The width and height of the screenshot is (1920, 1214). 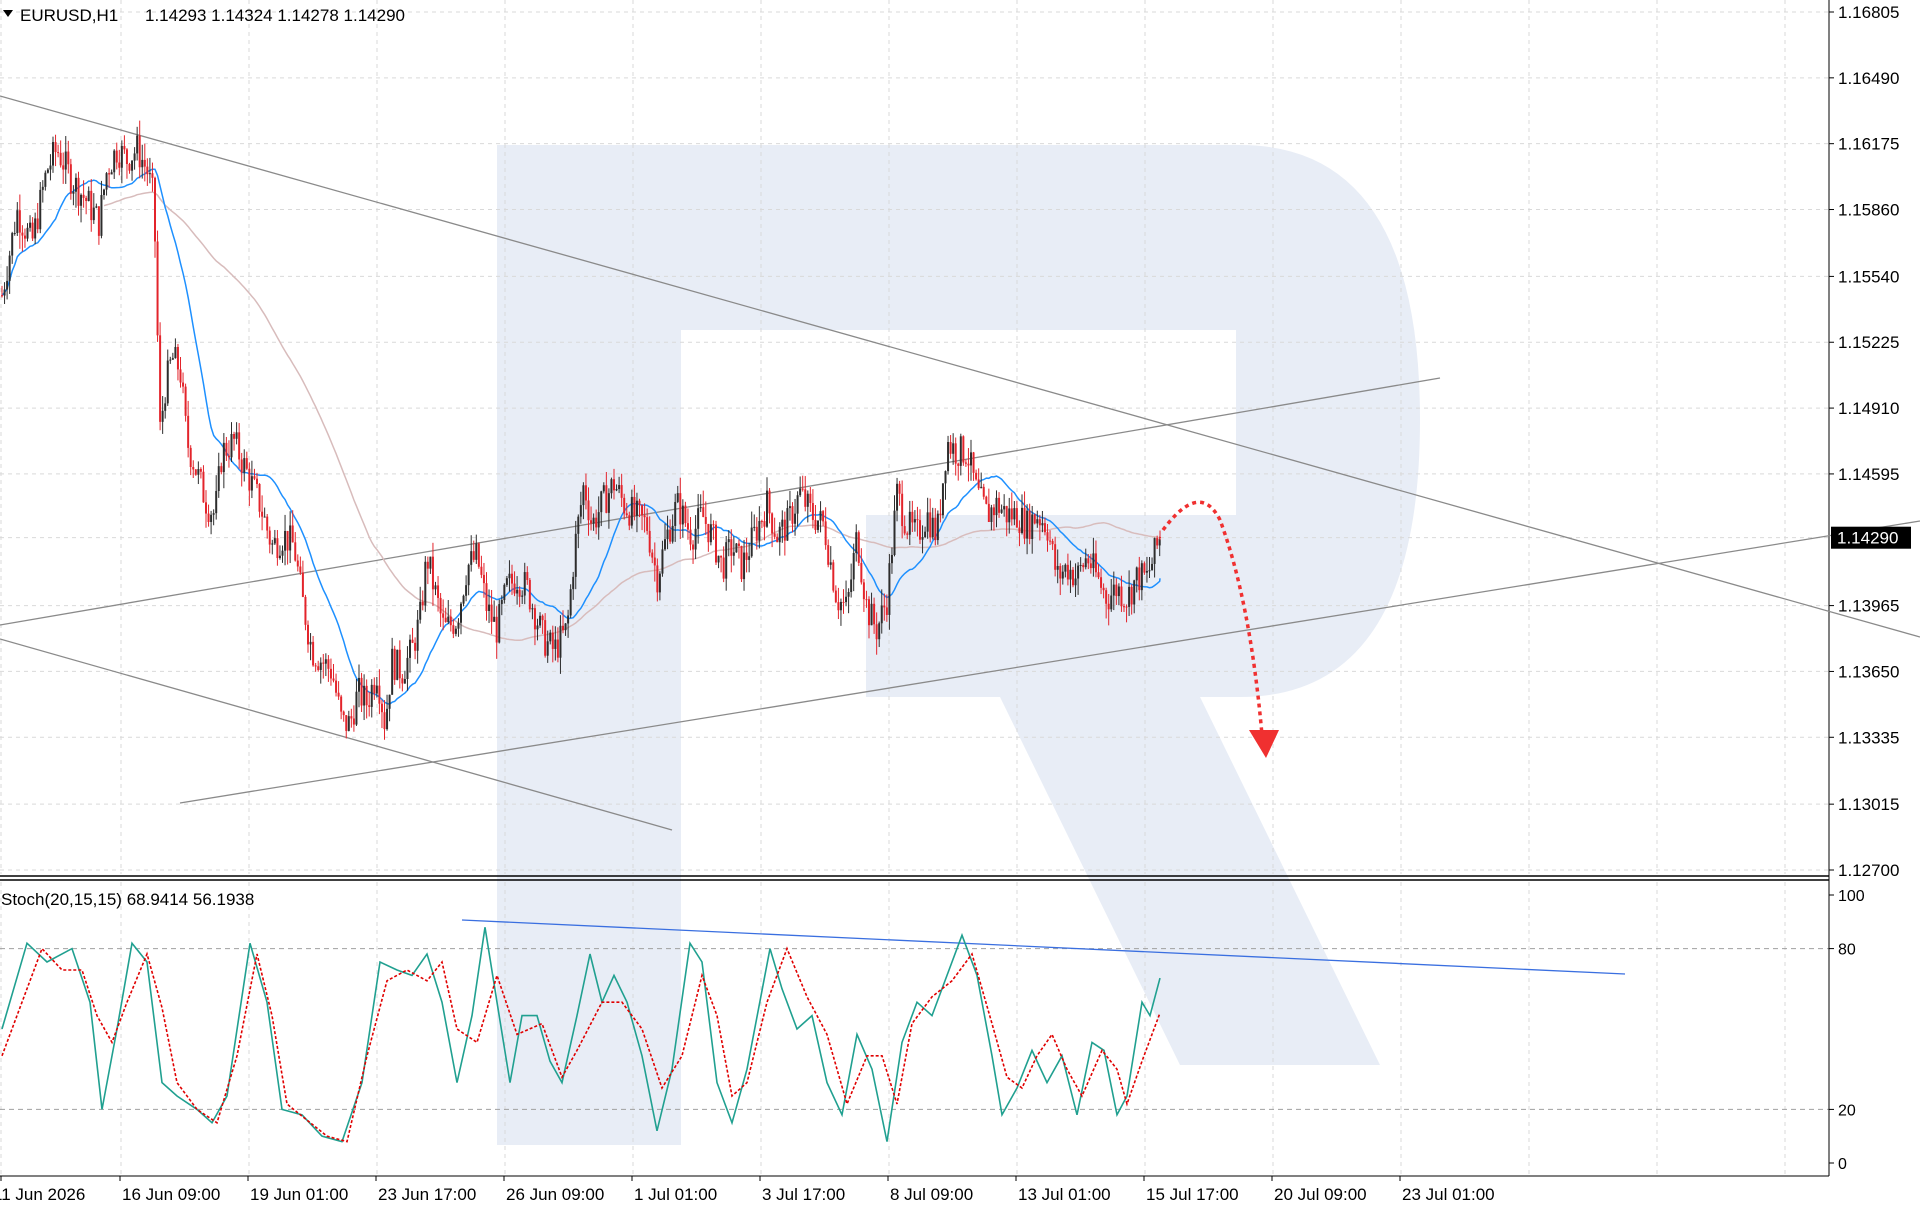 What do you see at coordinates (1868, 342) in the screenshot?
I see `price-tick-label: 1.15225` at bounding box center [1868, 342].